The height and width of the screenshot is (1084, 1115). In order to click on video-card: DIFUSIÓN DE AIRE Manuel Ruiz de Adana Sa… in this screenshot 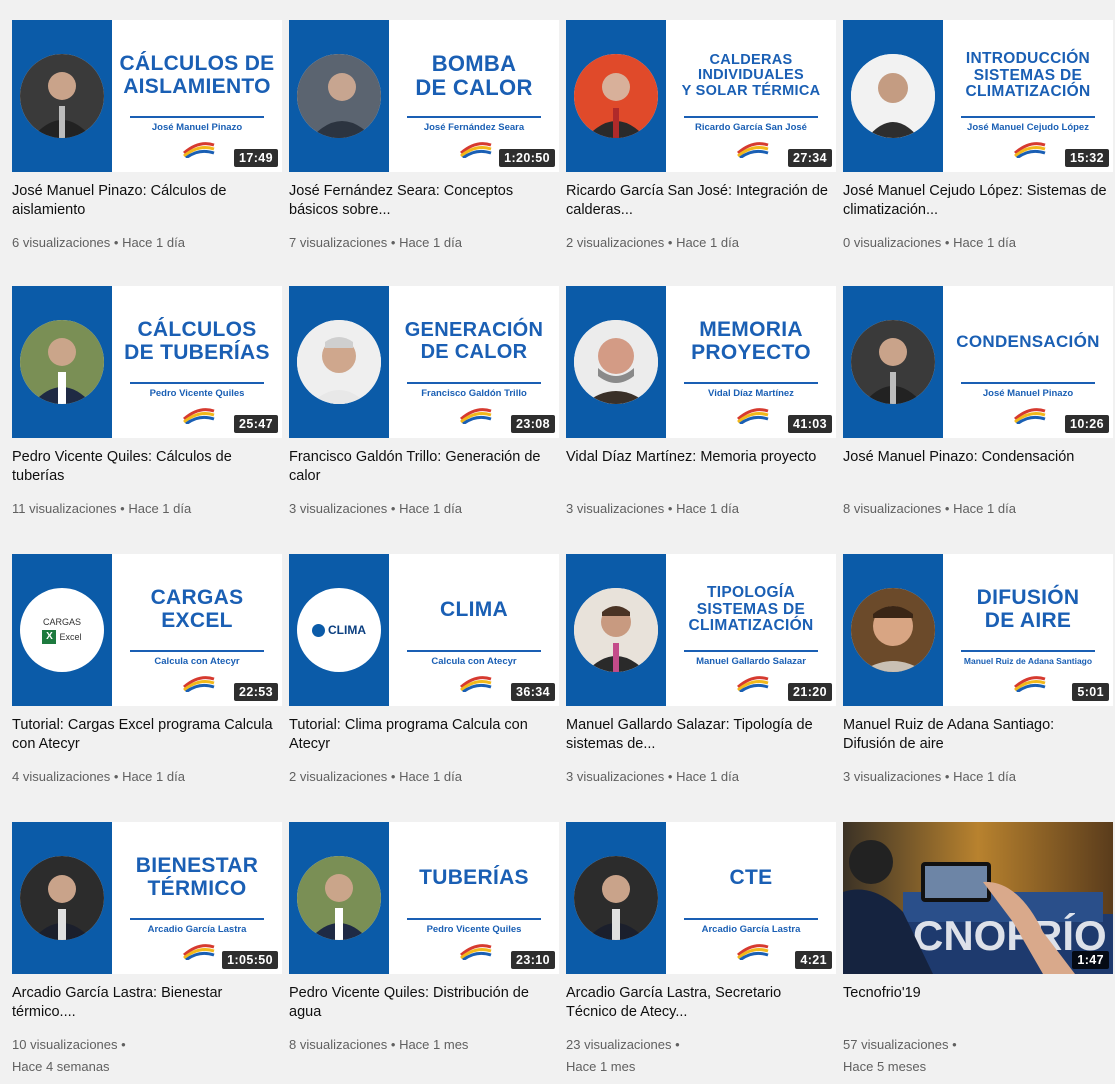, I will do `click(978, 685)`.